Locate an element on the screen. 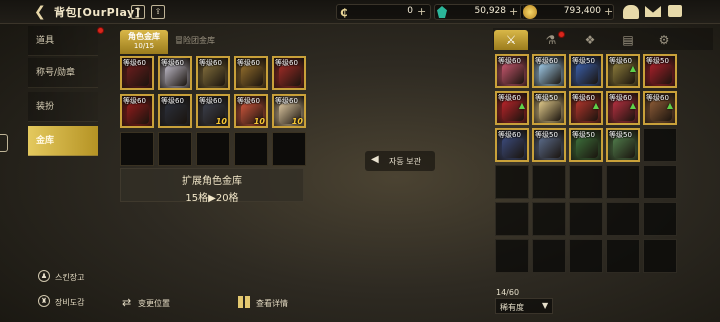 This screenshot has height=322, width=720. add-c-coin-icon: + is located at coordinates (421, 11).